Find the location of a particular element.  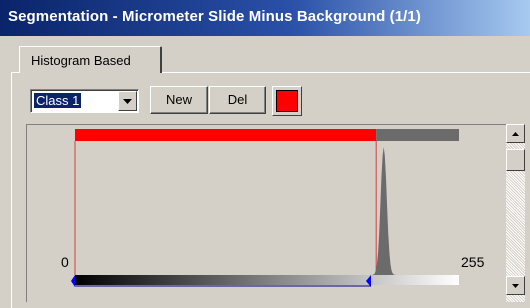

selected-range-bar is located at coordinates (226, 135).